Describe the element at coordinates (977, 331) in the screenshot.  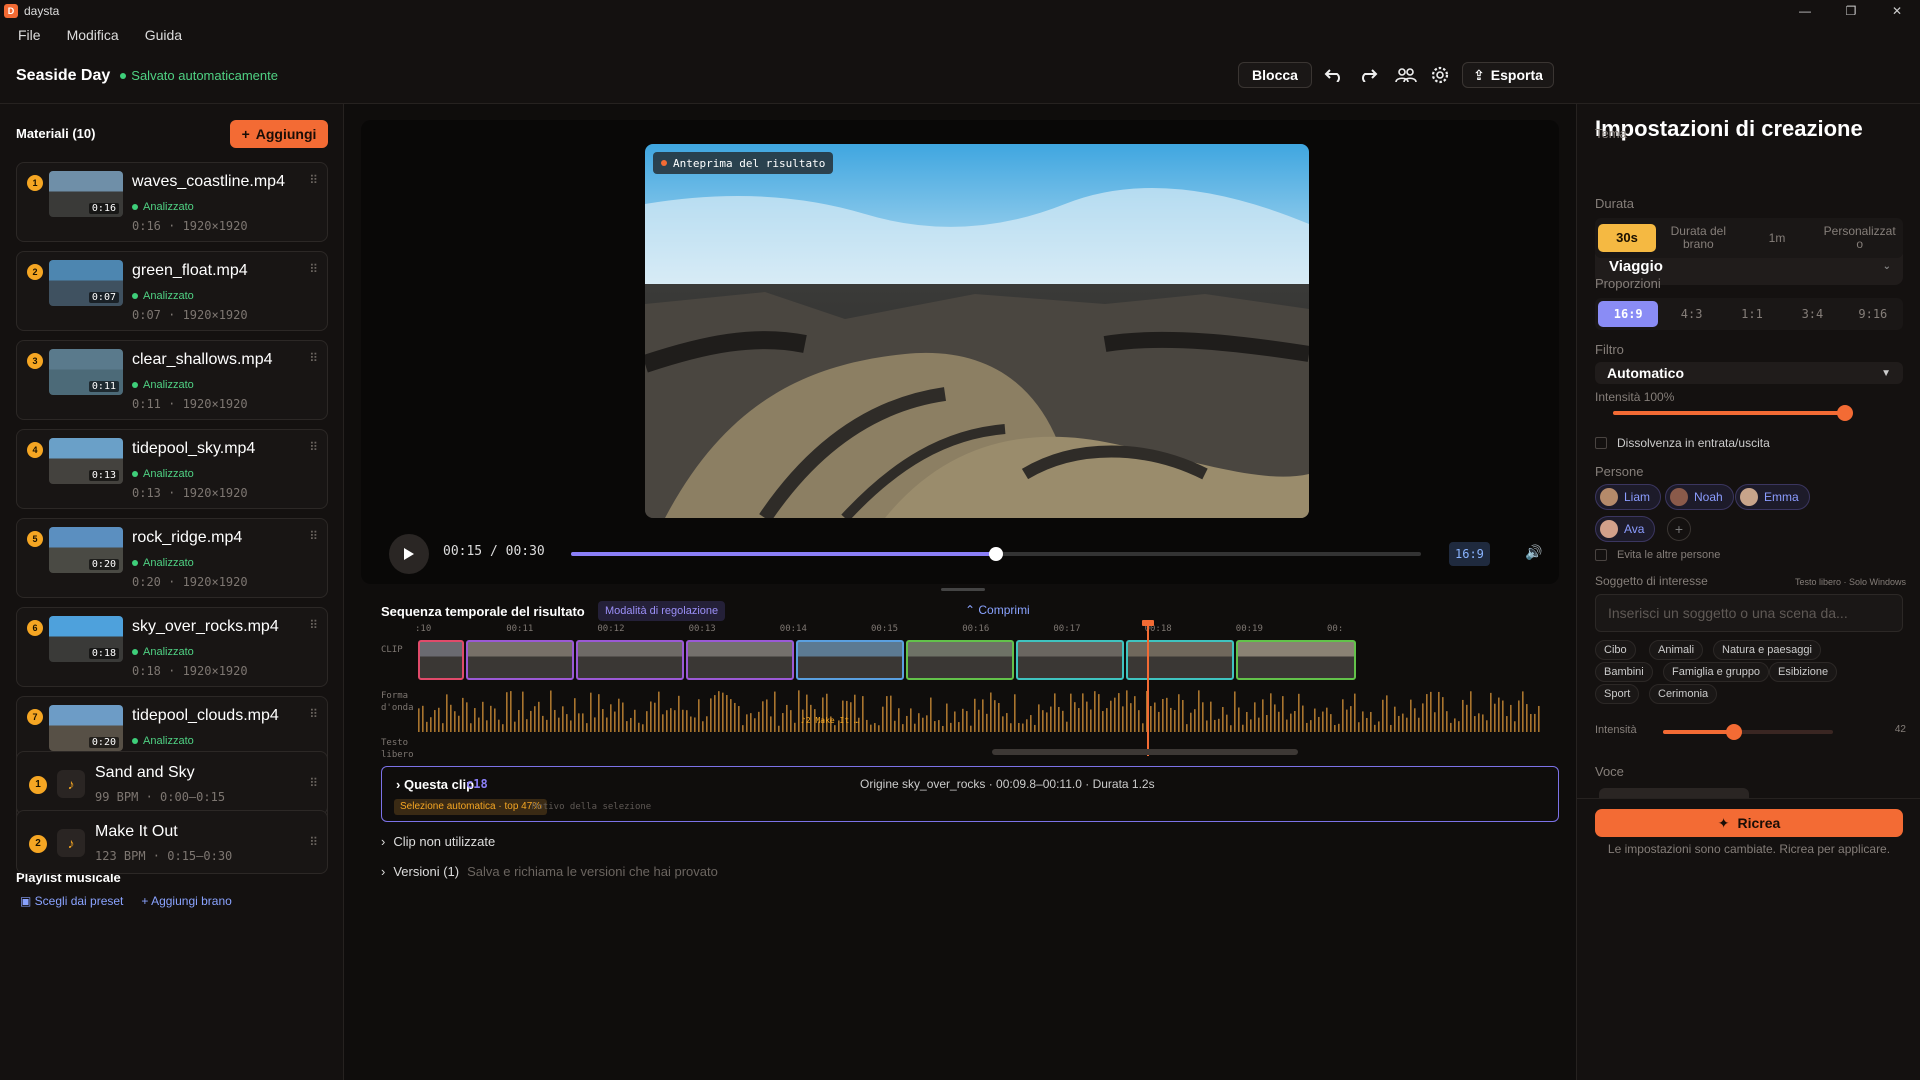
I see `video-preview: Anteprima del risultato` at that location.